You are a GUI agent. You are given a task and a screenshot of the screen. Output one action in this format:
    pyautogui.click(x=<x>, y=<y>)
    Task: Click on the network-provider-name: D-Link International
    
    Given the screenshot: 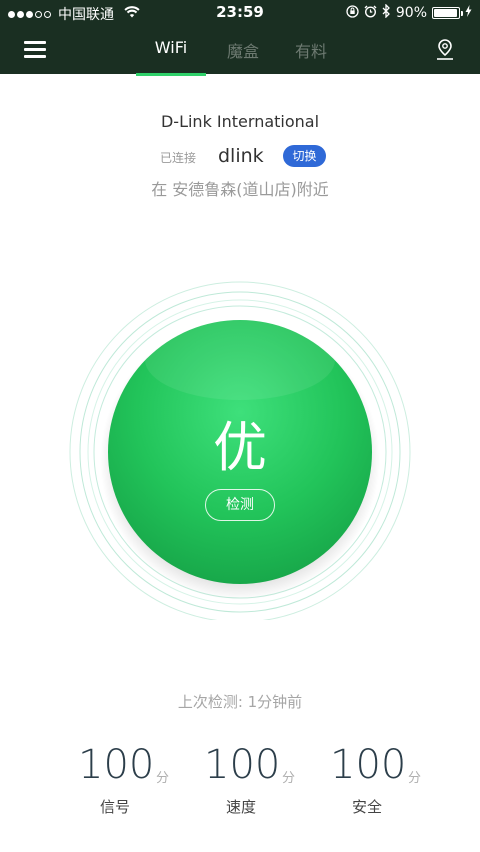 What is the action you would take?
    pyautogui.click(x=240, y=121)
    